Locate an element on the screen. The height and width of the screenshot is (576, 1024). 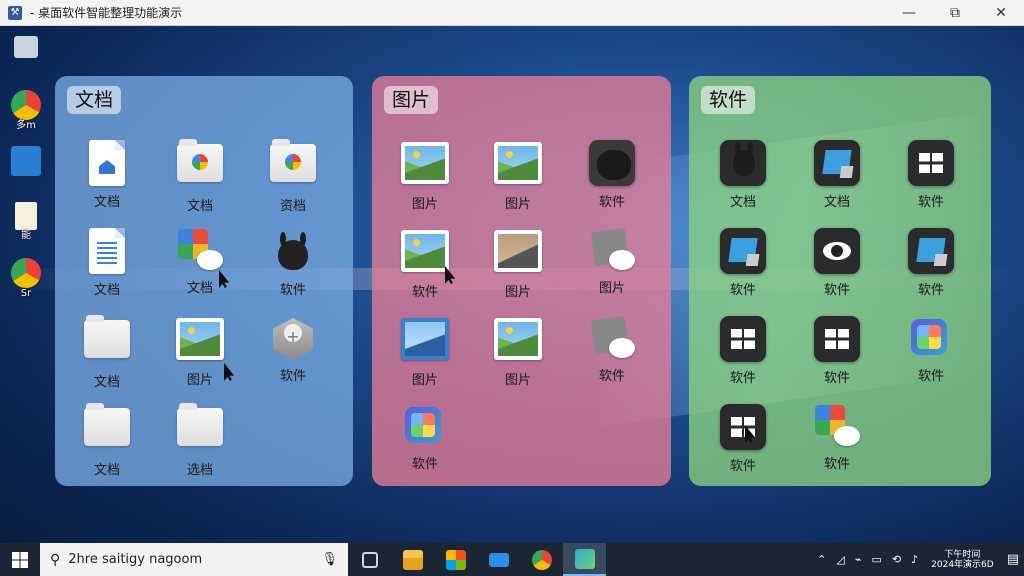
desktop-icon-chrome-2: Sr is located at coordinates (26, 278).